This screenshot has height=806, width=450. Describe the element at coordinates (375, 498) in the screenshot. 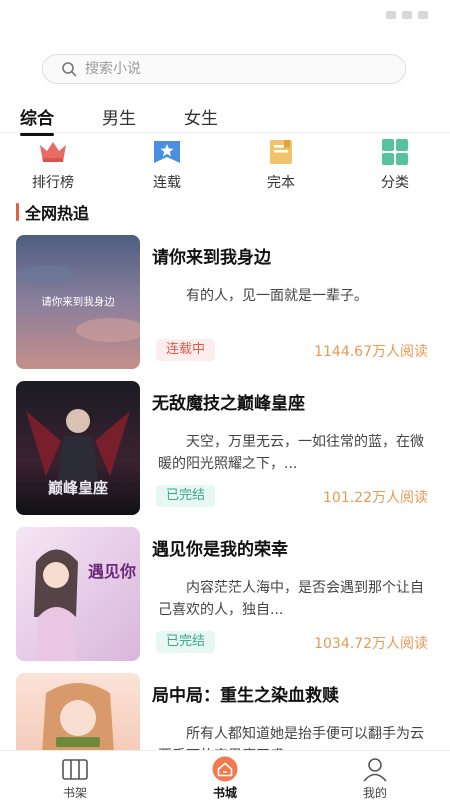

I see `book-read-count: 101.22万人阅读` at that location.